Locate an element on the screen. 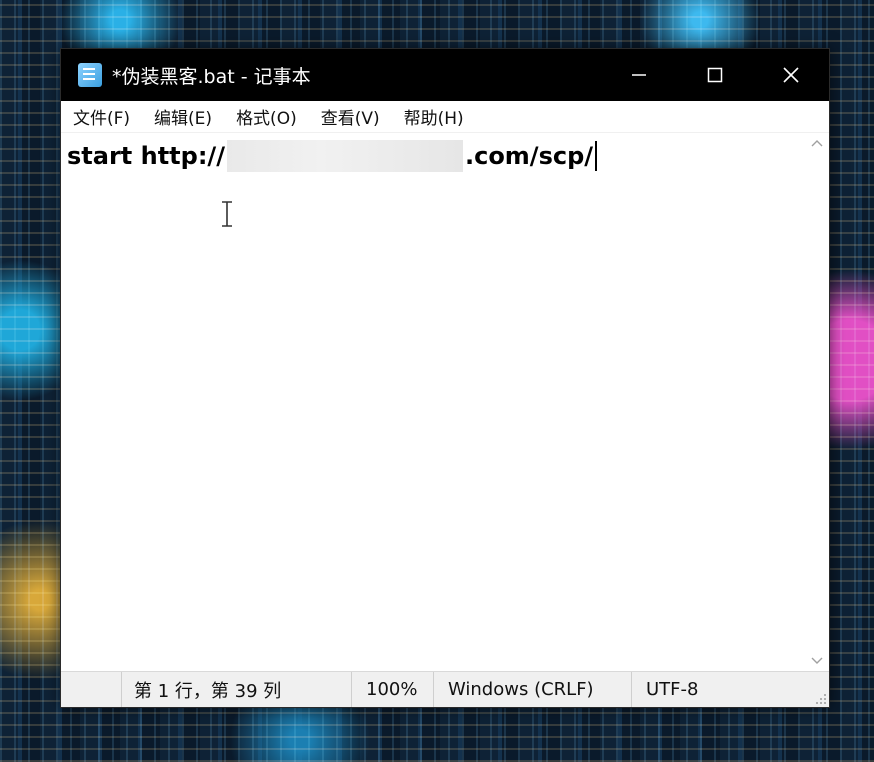  close-icon is located at coordinates (791, 75).